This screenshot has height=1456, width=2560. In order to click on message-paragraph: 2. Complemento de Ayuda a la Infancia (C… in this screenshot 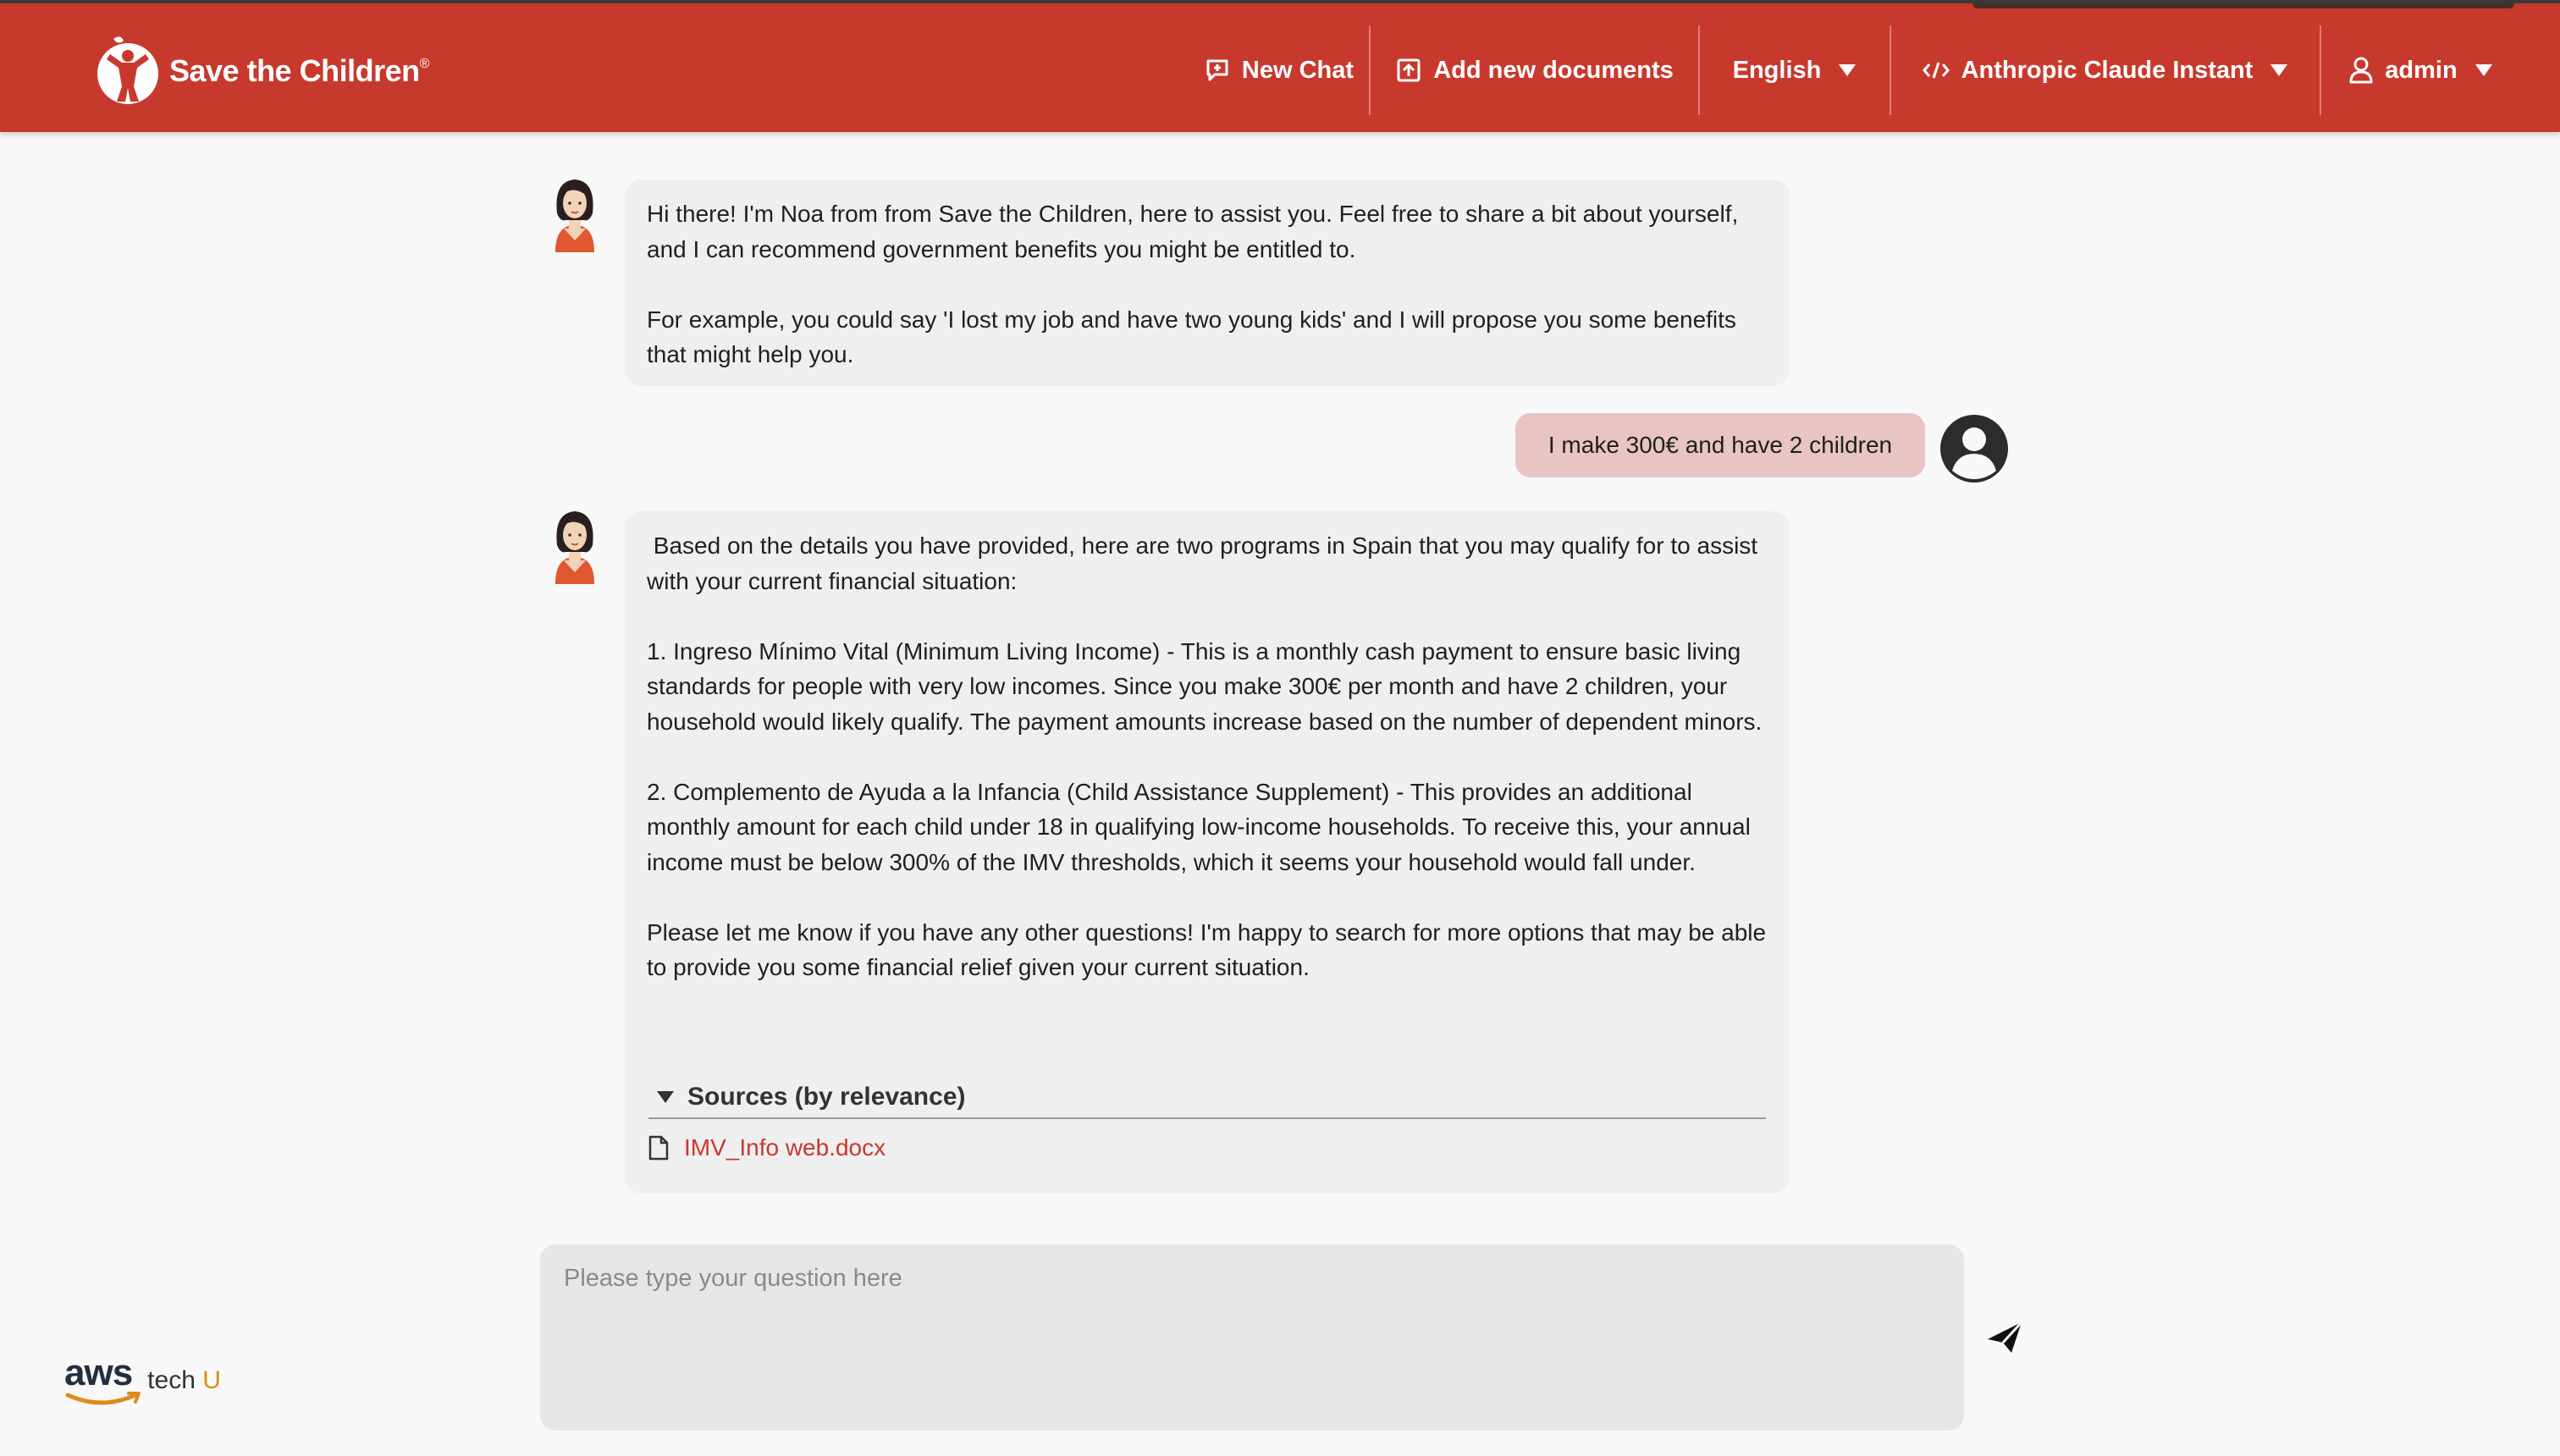, I will do `click(1199, 826)`.